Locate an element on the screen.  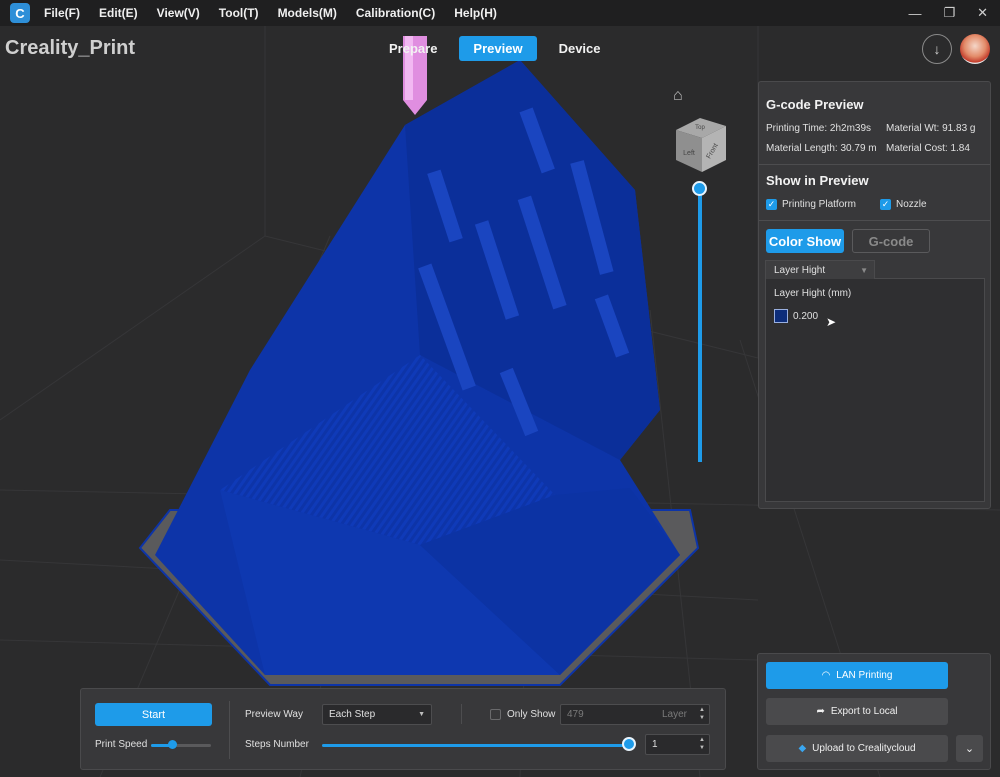
steps-value: 1 is located at coordinates (655, 744).